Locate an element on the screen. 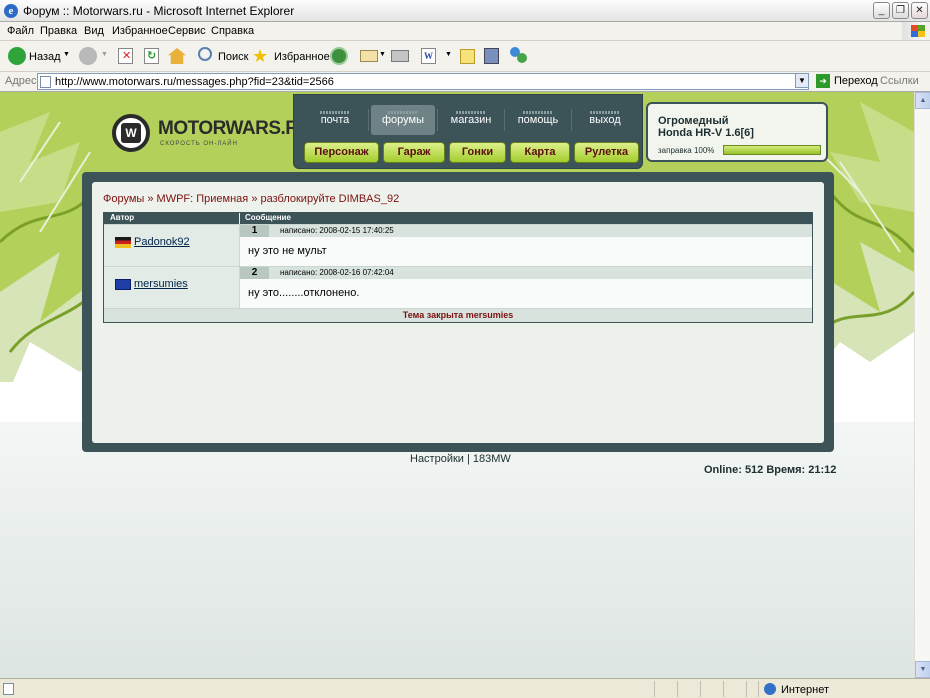 The height and width of the screenshot is (698, 930). message-column-header: Сообщение is located at coordinates (268, 217).